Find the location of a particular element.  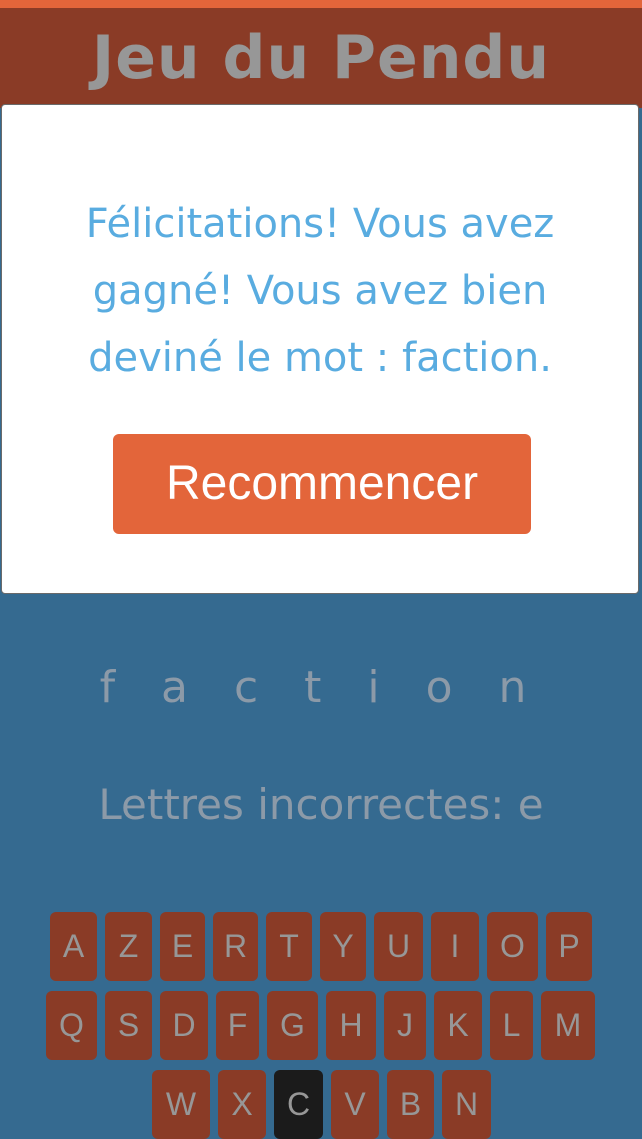

key-f: F is located at coordinates (237, 1025).